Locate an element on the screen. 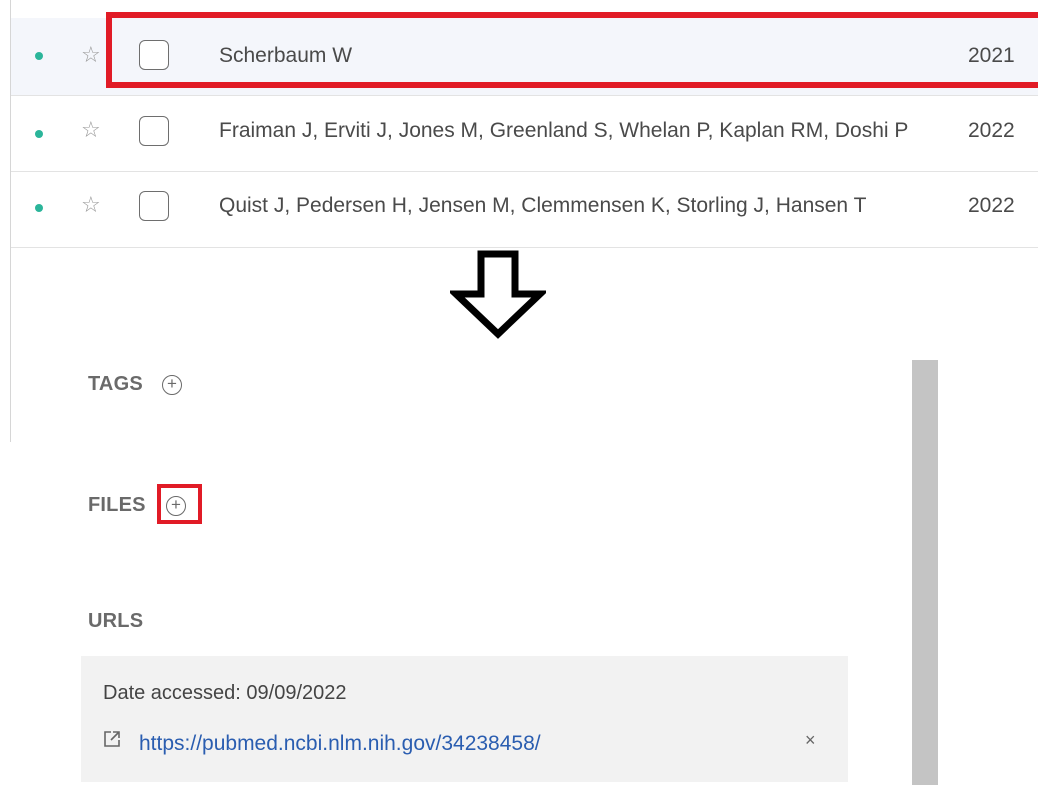 The image size is (1038, 785). add-file-icon: + is located at coordinates (176, 506).